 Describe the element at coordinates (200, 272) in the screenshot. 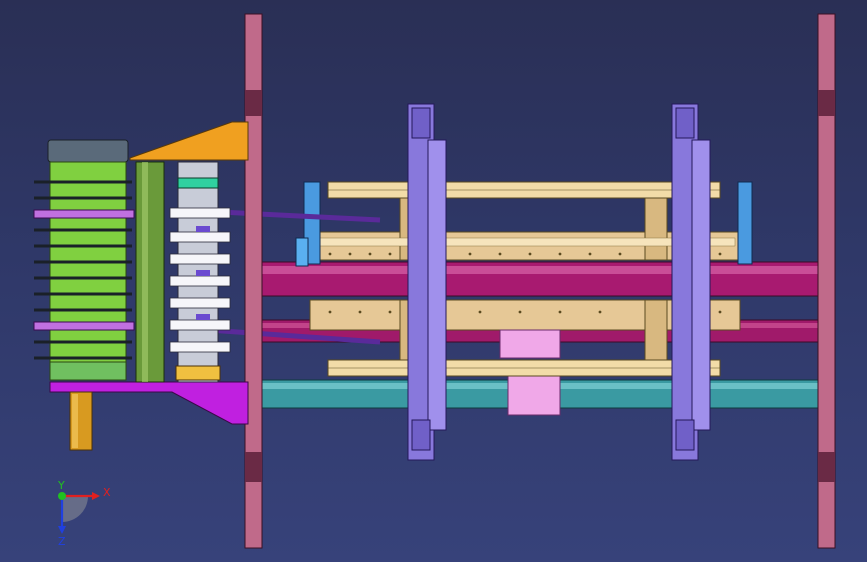

I see `cam-follower-stack` at that location.